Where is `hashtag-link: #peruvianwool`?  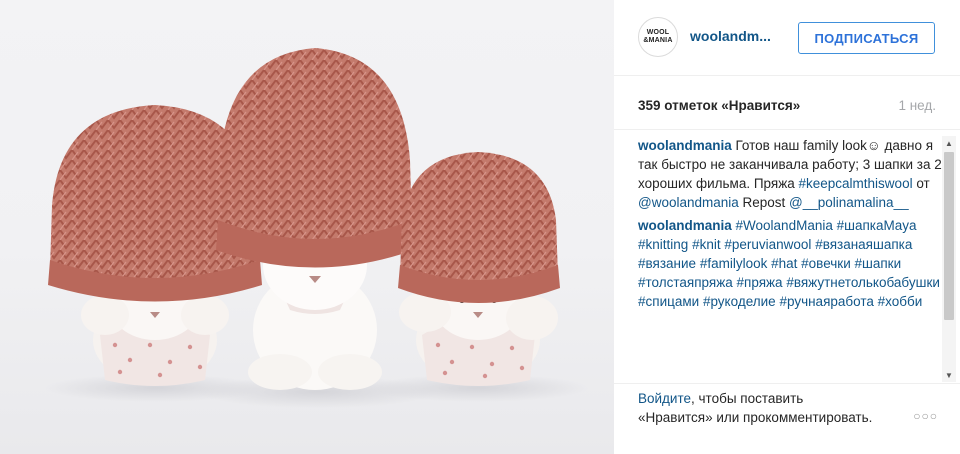
hashtag-link: #peruvianwool is located at coordinates (767, 244).